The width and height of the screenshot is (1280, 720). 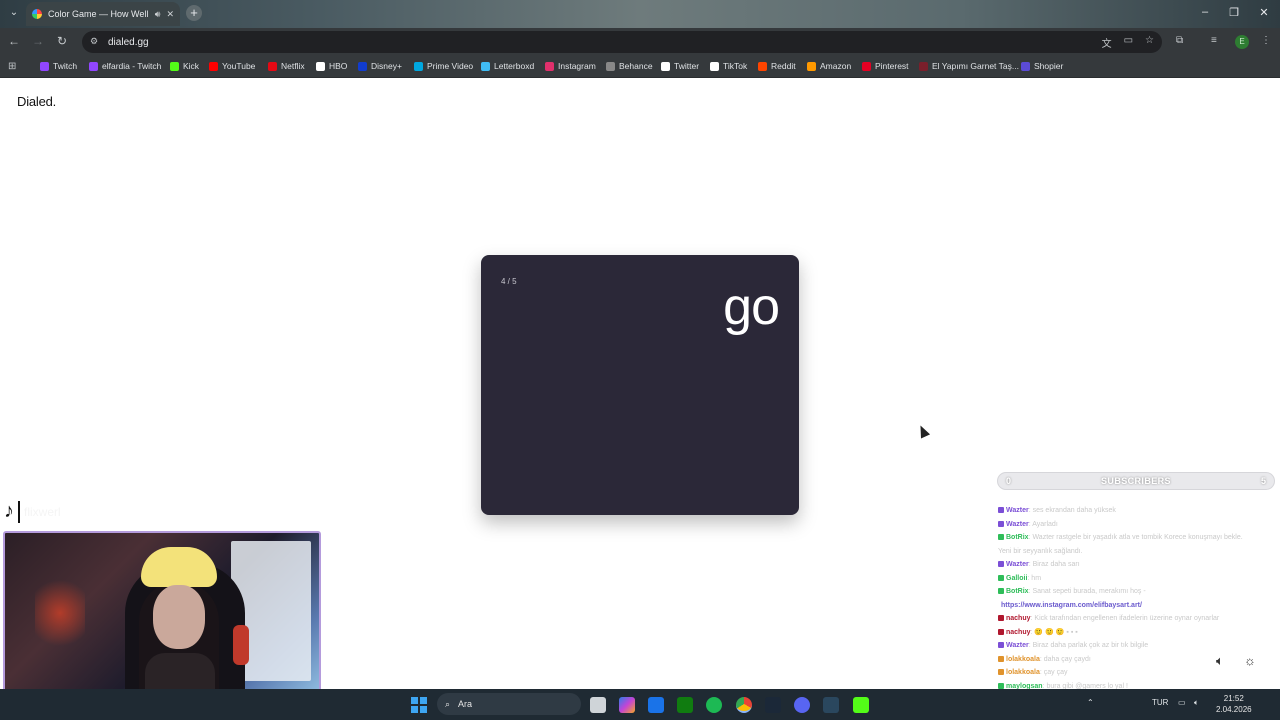 What do you see at coordinates (861, 705) in the screenshot?
I see `kick-app-icon` at bounding box center [861, 705].